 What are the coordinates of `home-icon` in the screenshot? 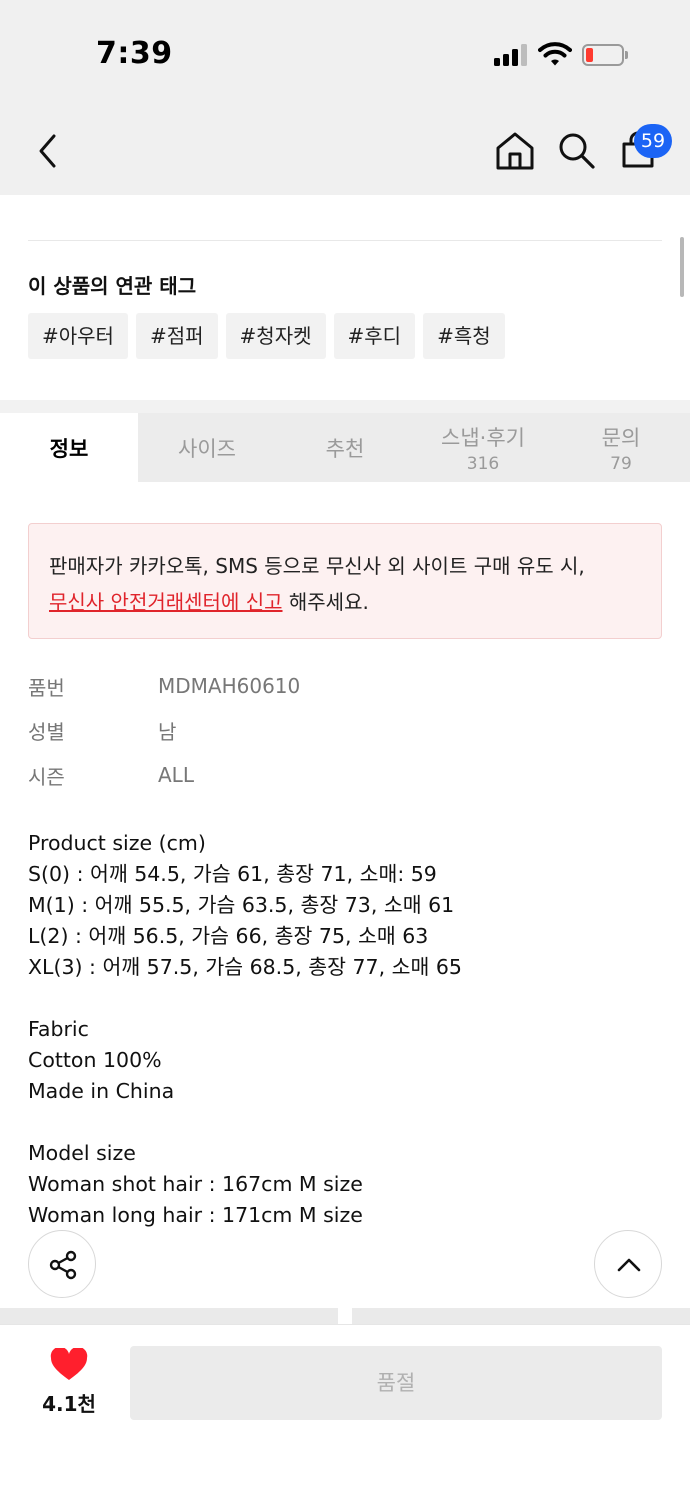 It's located at (515, 151).